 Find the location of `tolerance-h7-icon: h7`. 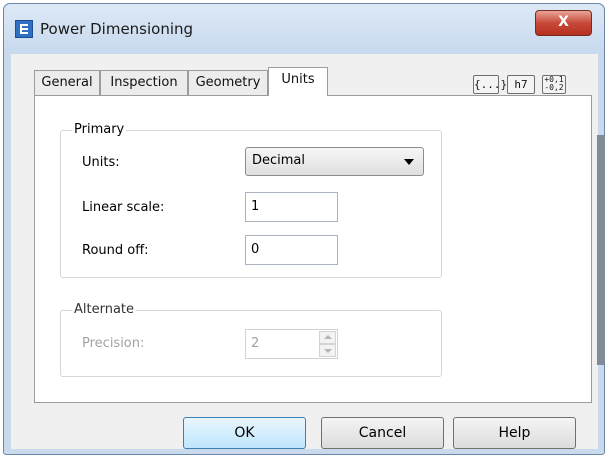

tolerance-h7-icon: h7 is located at coordinates (521, 84).